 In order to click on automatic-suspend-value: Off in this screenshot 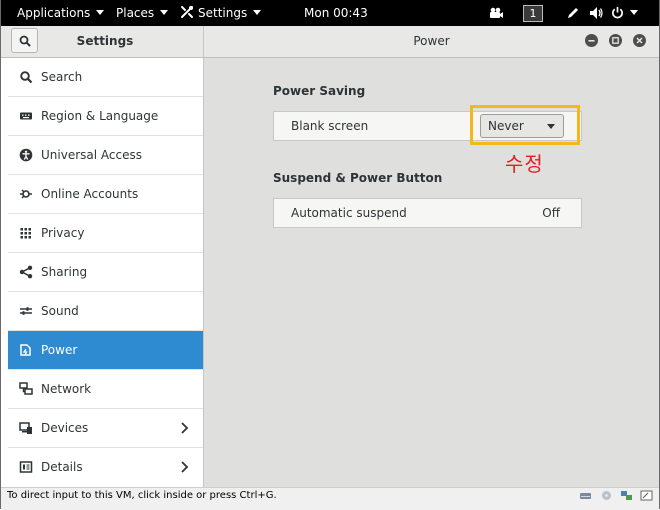, I will do `click(551, 213)`.